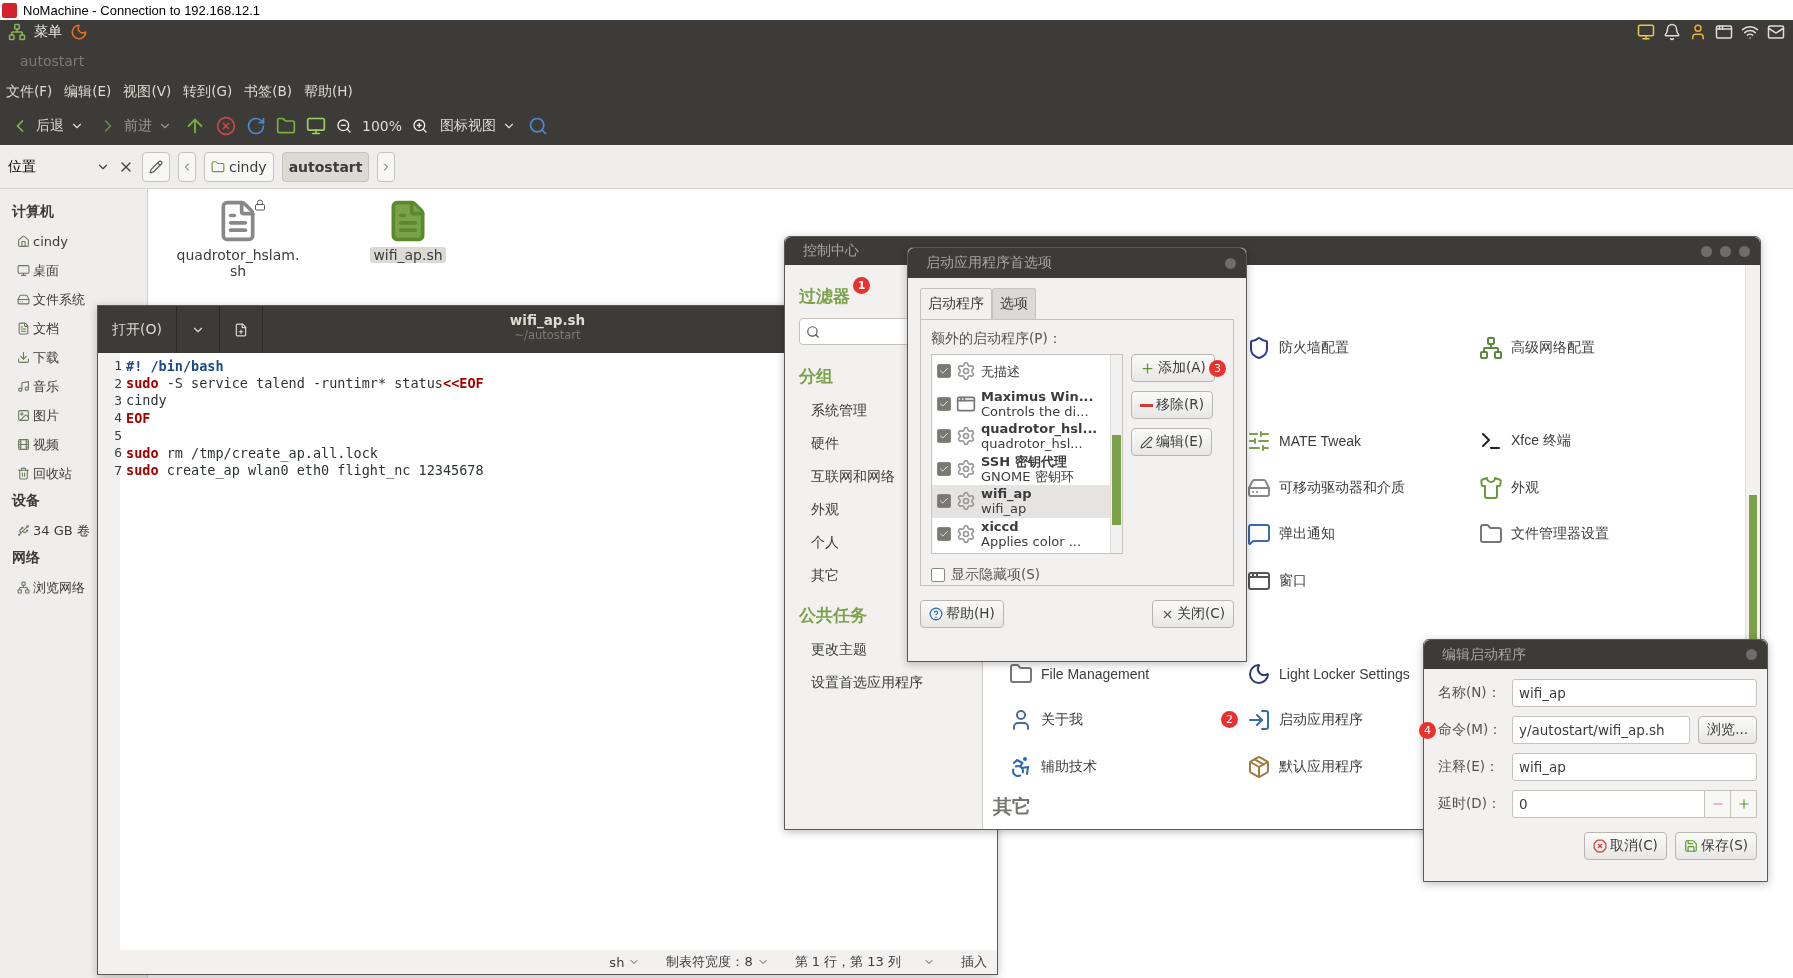 The width and height of the screenshot is (1793, 978). Describe the element at coordinates (88, 92) in the screenshot. I see `menu-item: 编辑(E)` at that location.